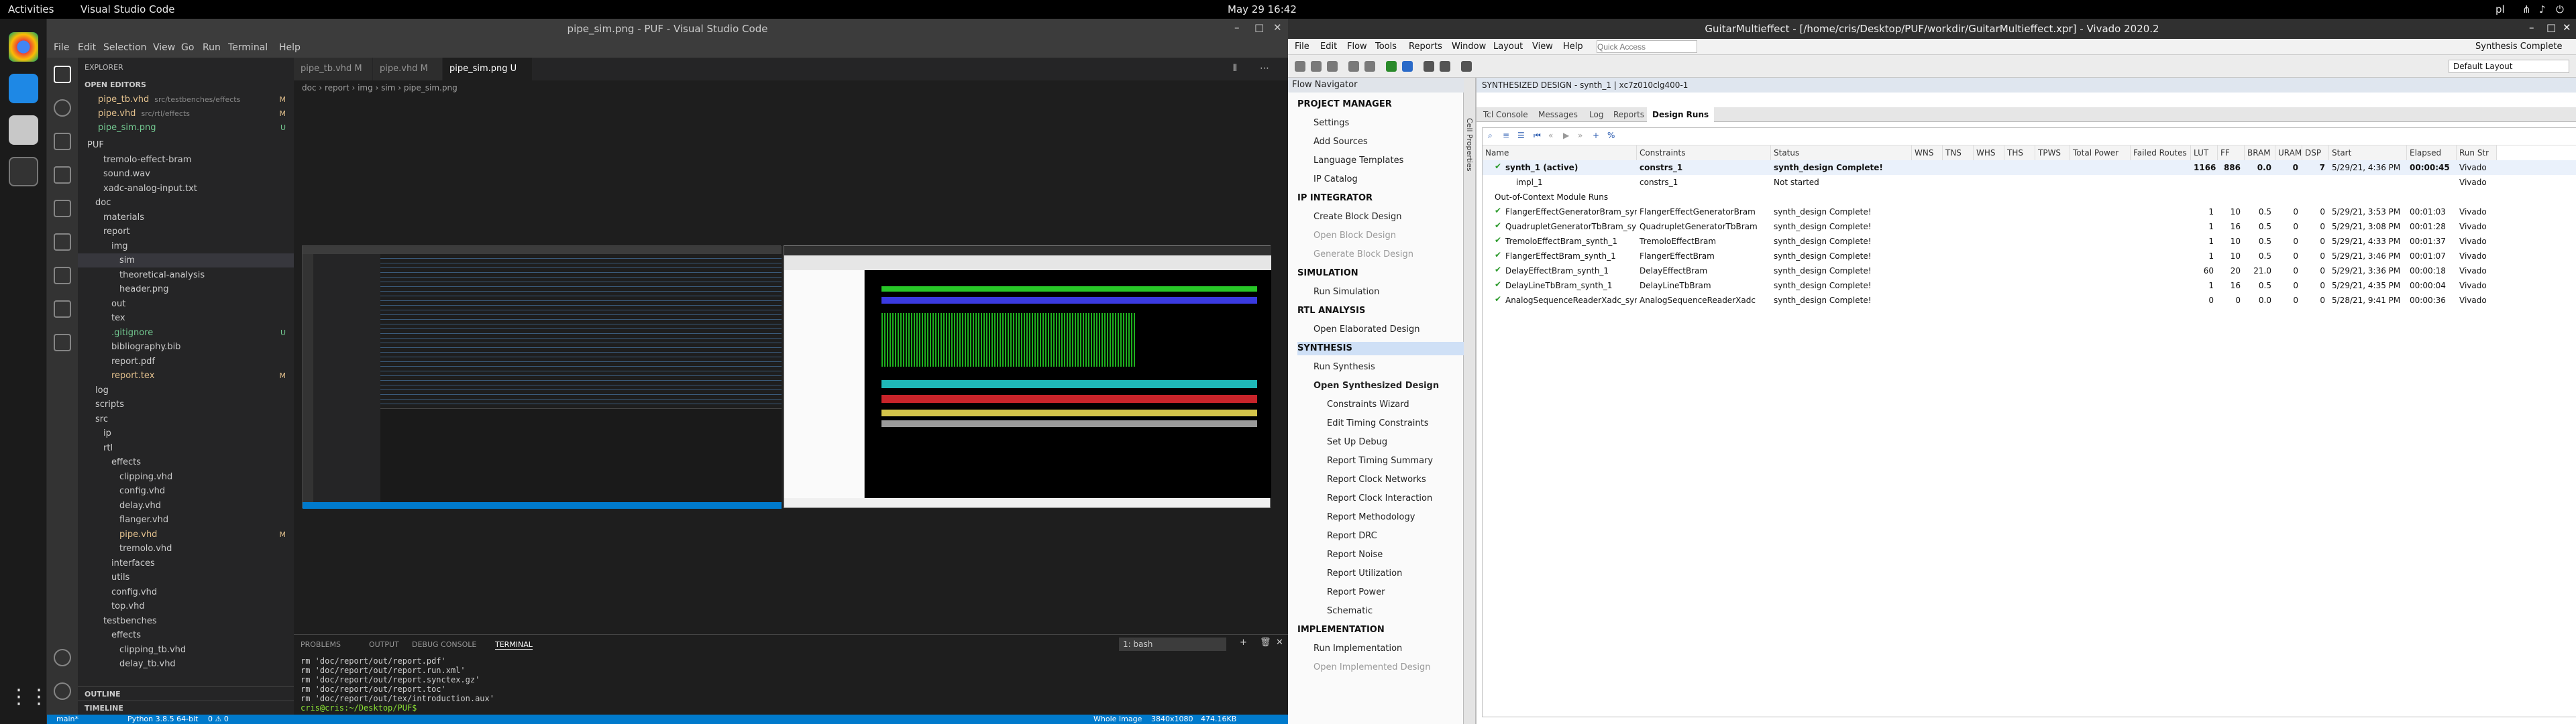 The height and width of the screenshot is (724, 2576). What do you see at coordinates (1340, 142) in the screenshot?
I see `flow-item: Add Sources` at bounding box center [1340, 142].